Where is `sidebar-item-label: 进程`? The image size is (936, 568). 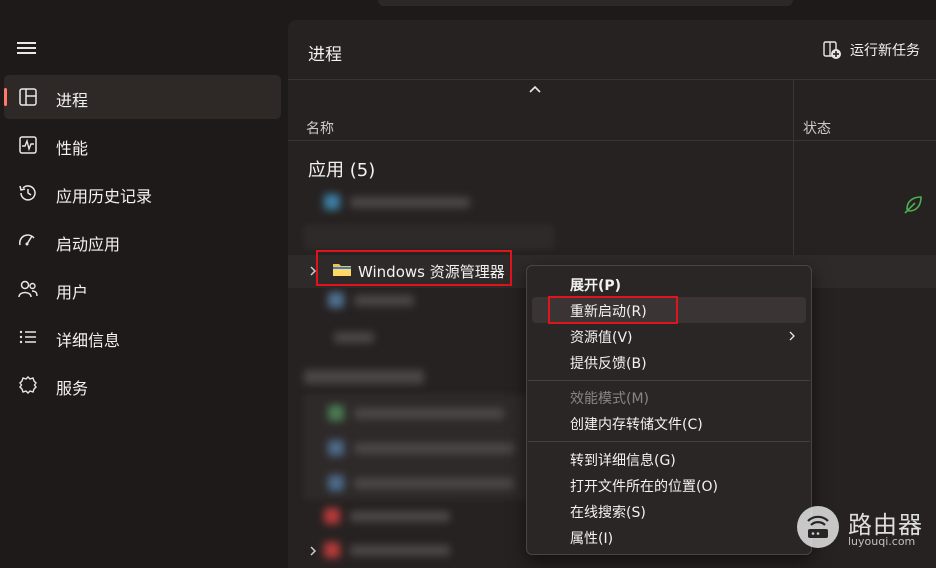 sidebar-item-label: 进程 is located at coordinates (72, 100).